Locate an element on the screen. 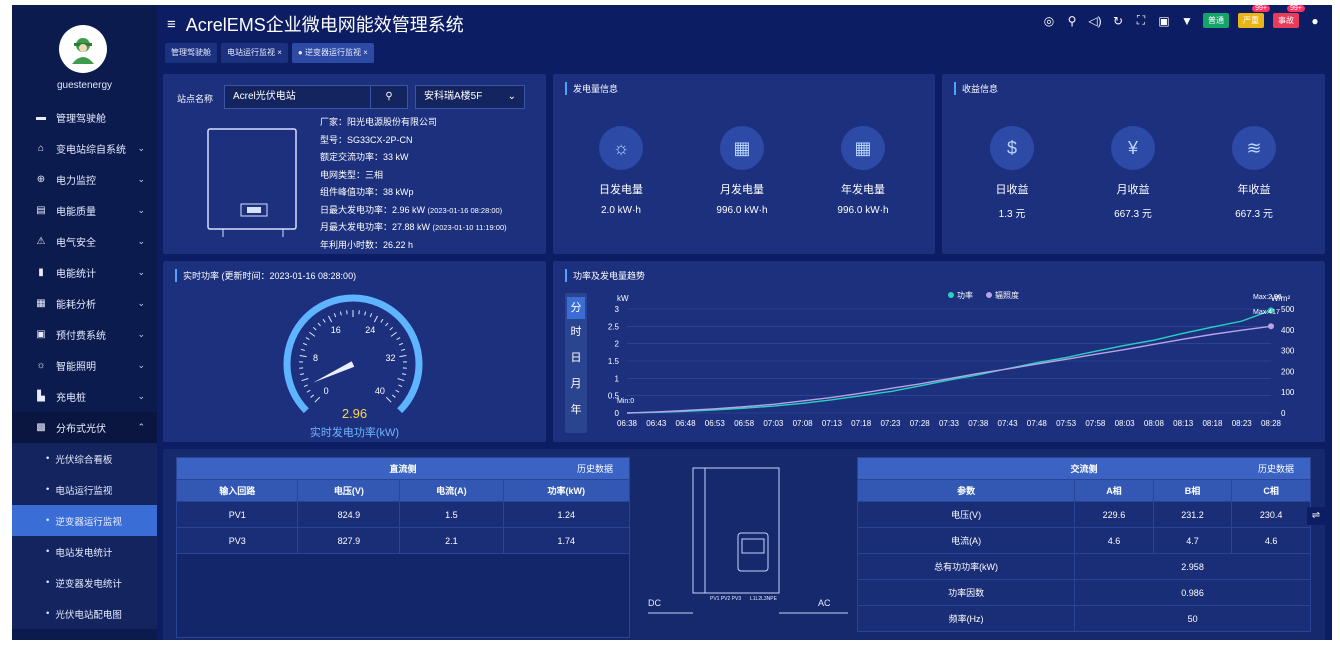  ac-cell: 4.6 is located at coordinates (1114, 540).